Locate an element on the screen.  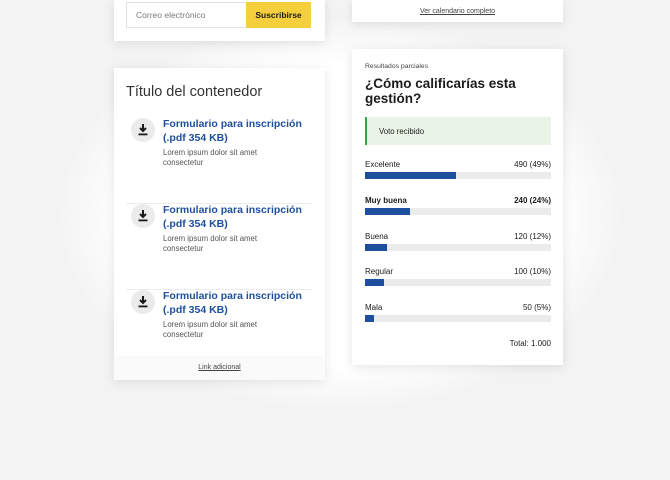
poll-option: Buena 120 (12%) is located at coordinates (458, 247).